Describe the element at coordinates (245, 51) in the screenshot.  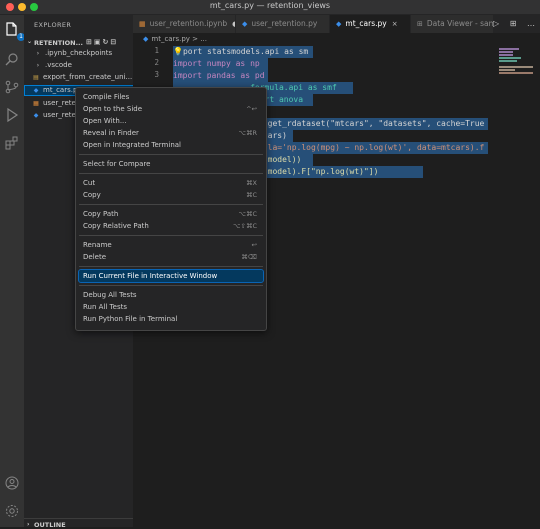
I see `code-text: port statsmodels.api as sm` at that location.